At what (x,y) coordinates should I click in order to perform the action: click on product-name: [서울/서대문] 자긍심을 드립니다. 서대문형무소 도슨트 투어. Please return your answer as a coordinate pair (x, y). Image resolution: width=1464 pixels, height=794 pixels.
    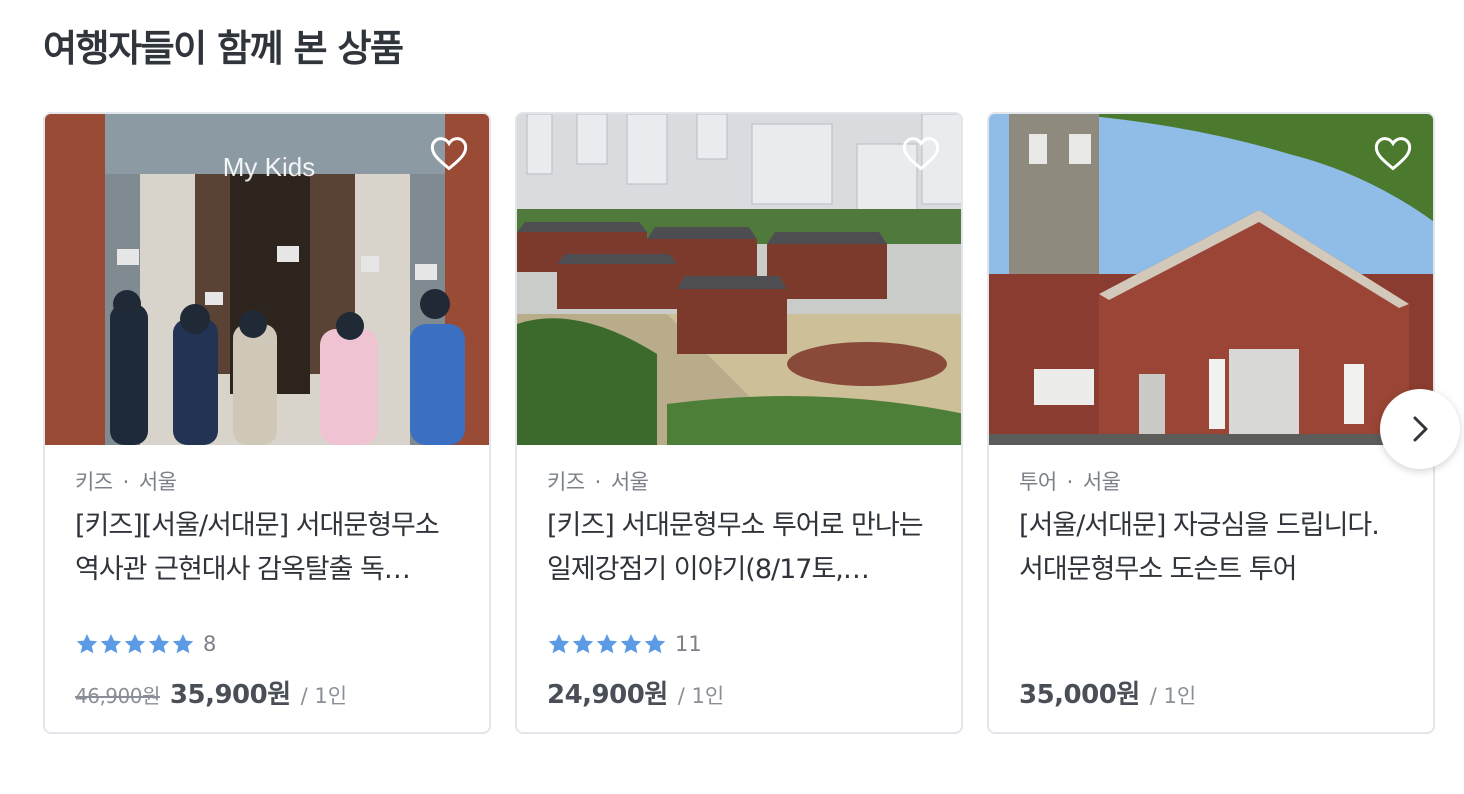
    Looking at the image, I should click on (1214, 548).